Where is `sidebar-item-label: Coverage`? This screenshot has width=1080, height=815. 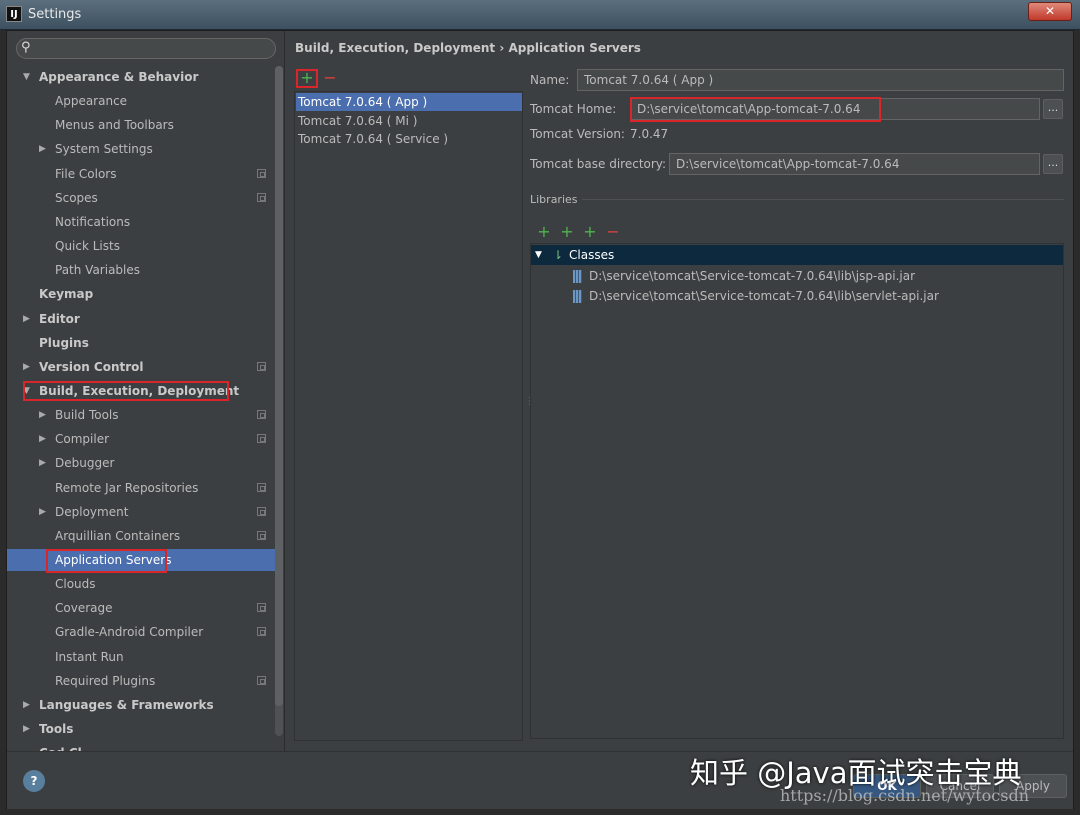 sidebar-item-label: Coverage is located at coordinates (84, 608).